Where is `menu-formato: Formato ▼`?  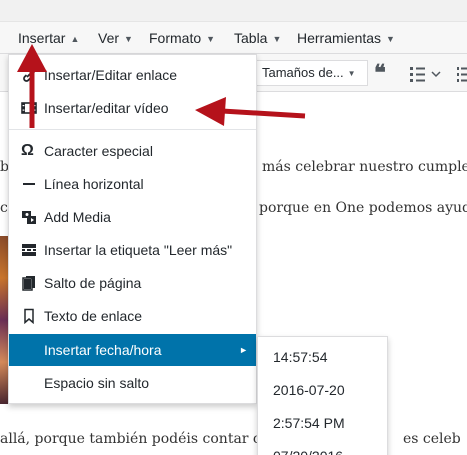 menu-formato: Formato ▼ is located at coordinates (182, 38).